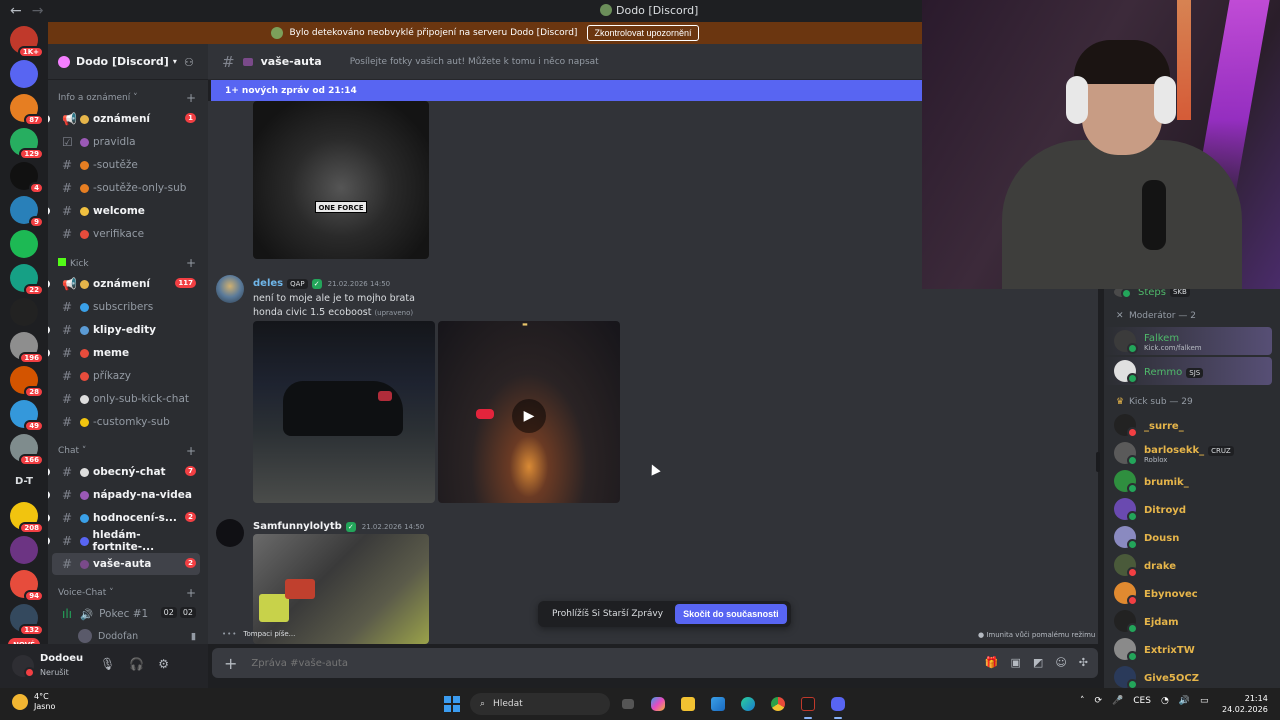 Image resolution: width=1280 pixels, height=720 pixels. What do you see at coordinates (124, 119) in the screenshot?
I see `channel-item: 📢 oznámení 1` at bounding box center [124, 119].